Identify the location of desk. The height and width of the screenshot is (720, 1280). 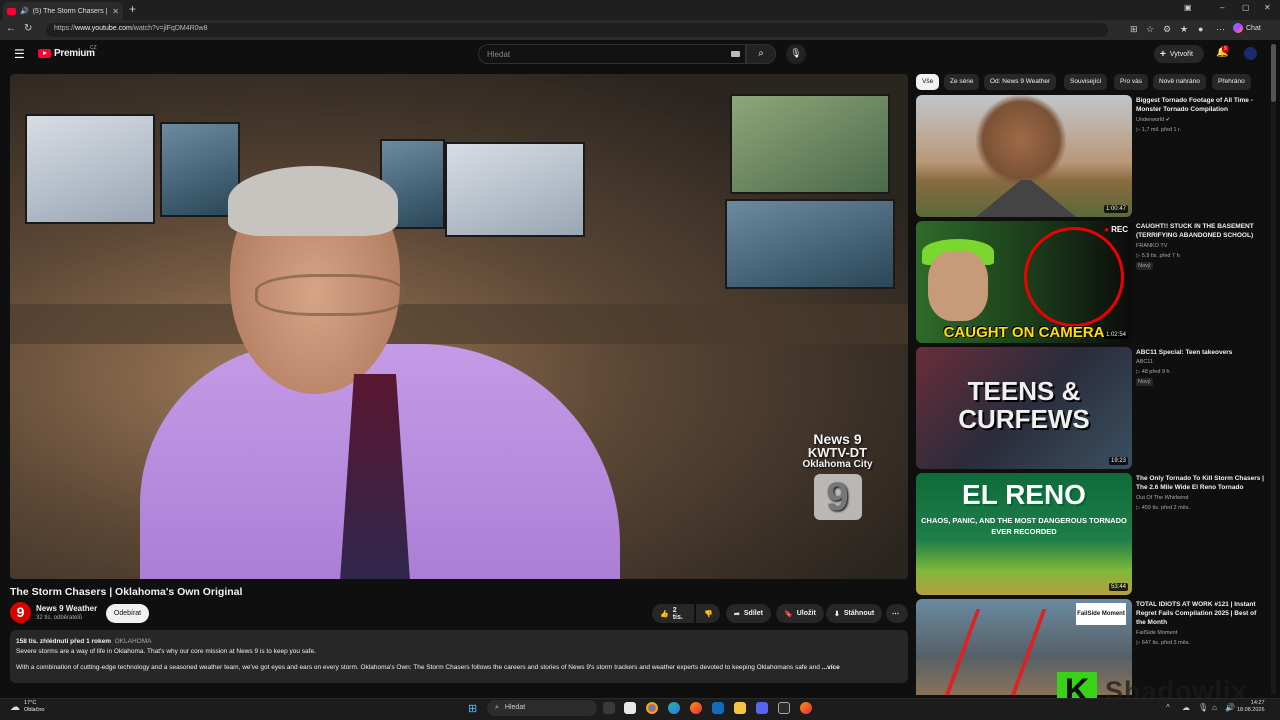
(459, 324).